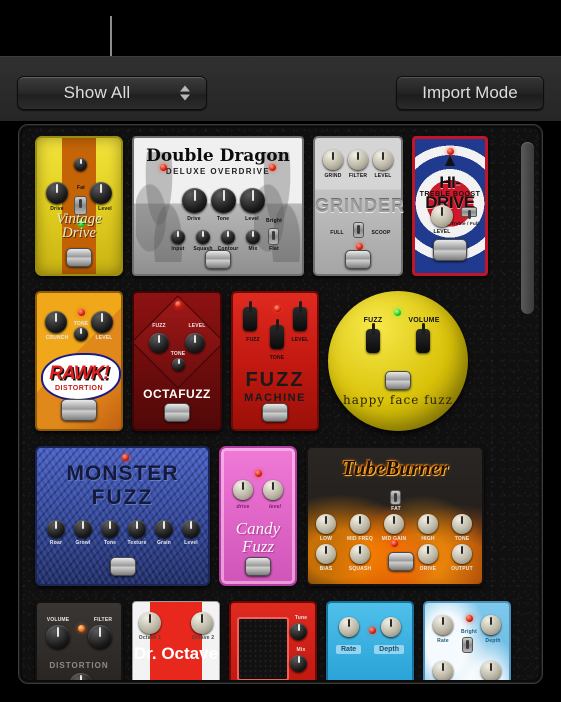 The height and width of the screenshot is (702, 561). Describe the element at coordinates (395, 497) in the screenshot. I see `toggle-fat` at that location.